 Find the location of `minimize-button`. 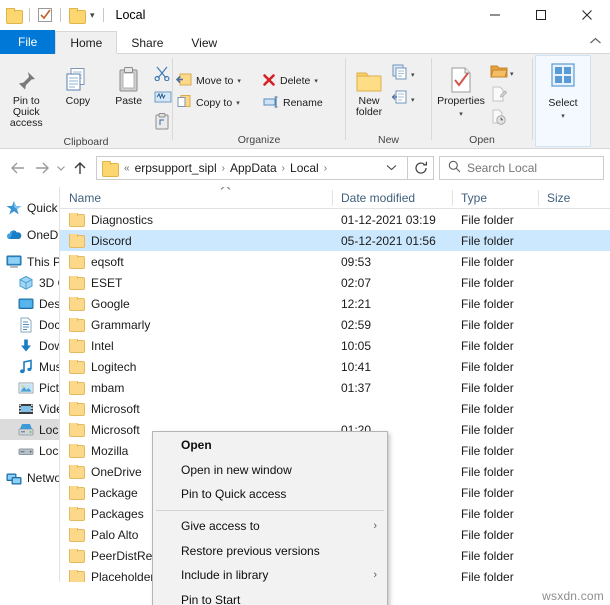

minimize-button is located at coordinates (495, 15).